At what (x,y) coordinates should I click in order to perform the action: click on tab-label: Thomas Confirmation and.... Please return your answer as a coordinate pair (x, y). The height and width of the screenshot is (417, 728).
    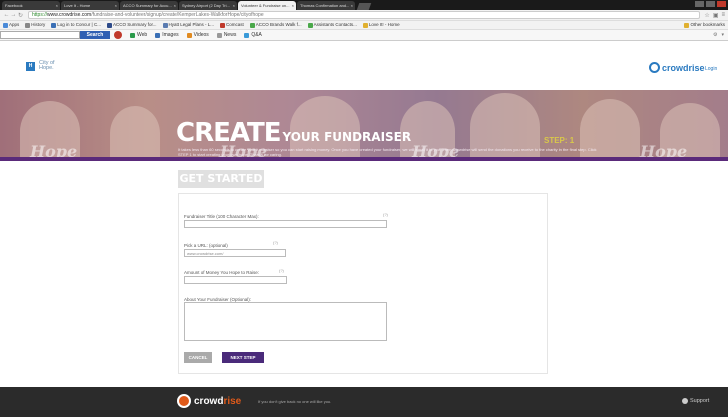
    Looking at the image, I should click on (325, 5).